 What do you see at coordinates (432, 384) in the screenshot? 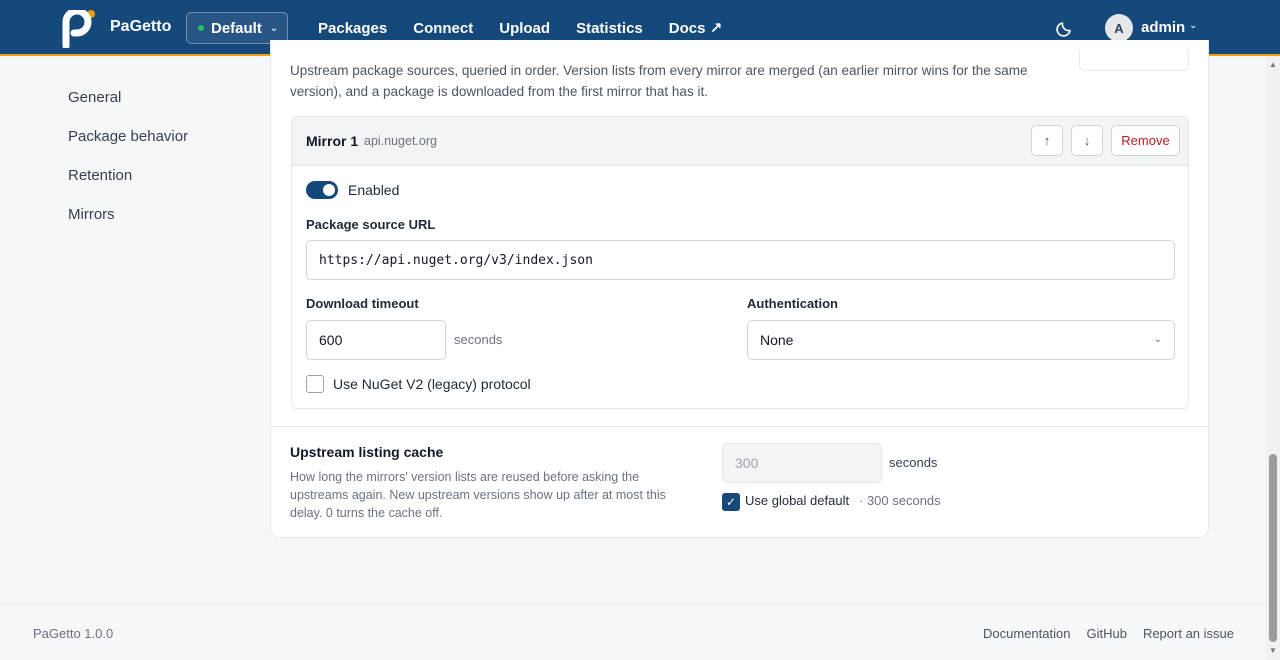
I see `legacy-protocol-label: Use NuGet V2 (legacy) protocol` at bounding box center [432, 384].